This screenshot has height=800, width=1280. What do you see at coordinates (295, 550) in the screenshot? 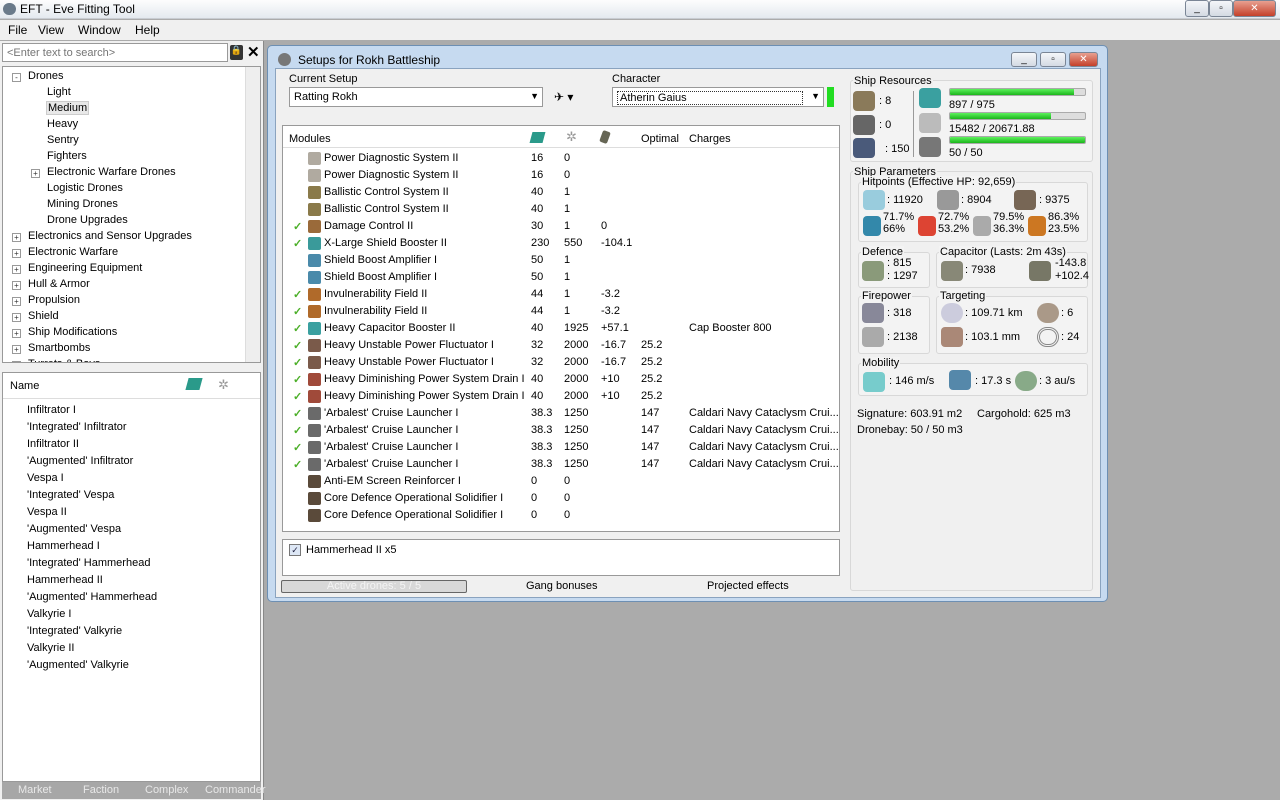
I see `drone-checkbox: ✓` at bounding box center [295, 550].